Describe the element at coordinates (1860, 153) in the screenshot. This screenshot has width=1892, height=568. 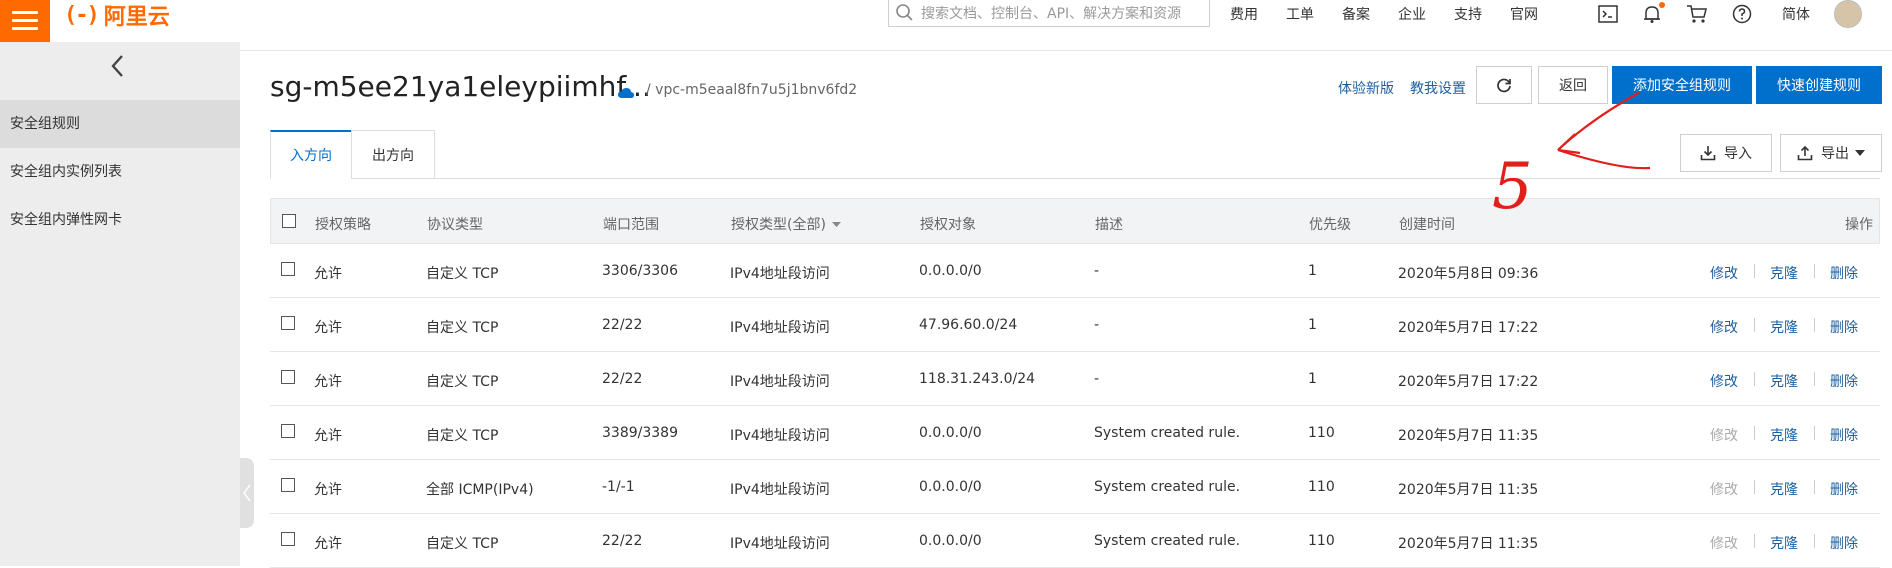
I see `caret-down-icon` at that location.